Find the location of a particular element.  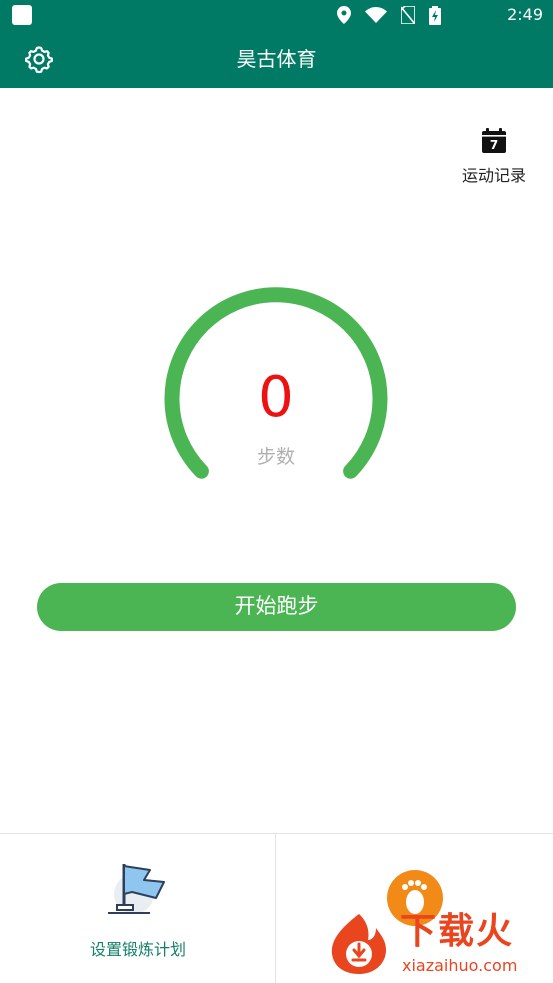

calendar-day-text: 7 is located at coordinates (494, 145).